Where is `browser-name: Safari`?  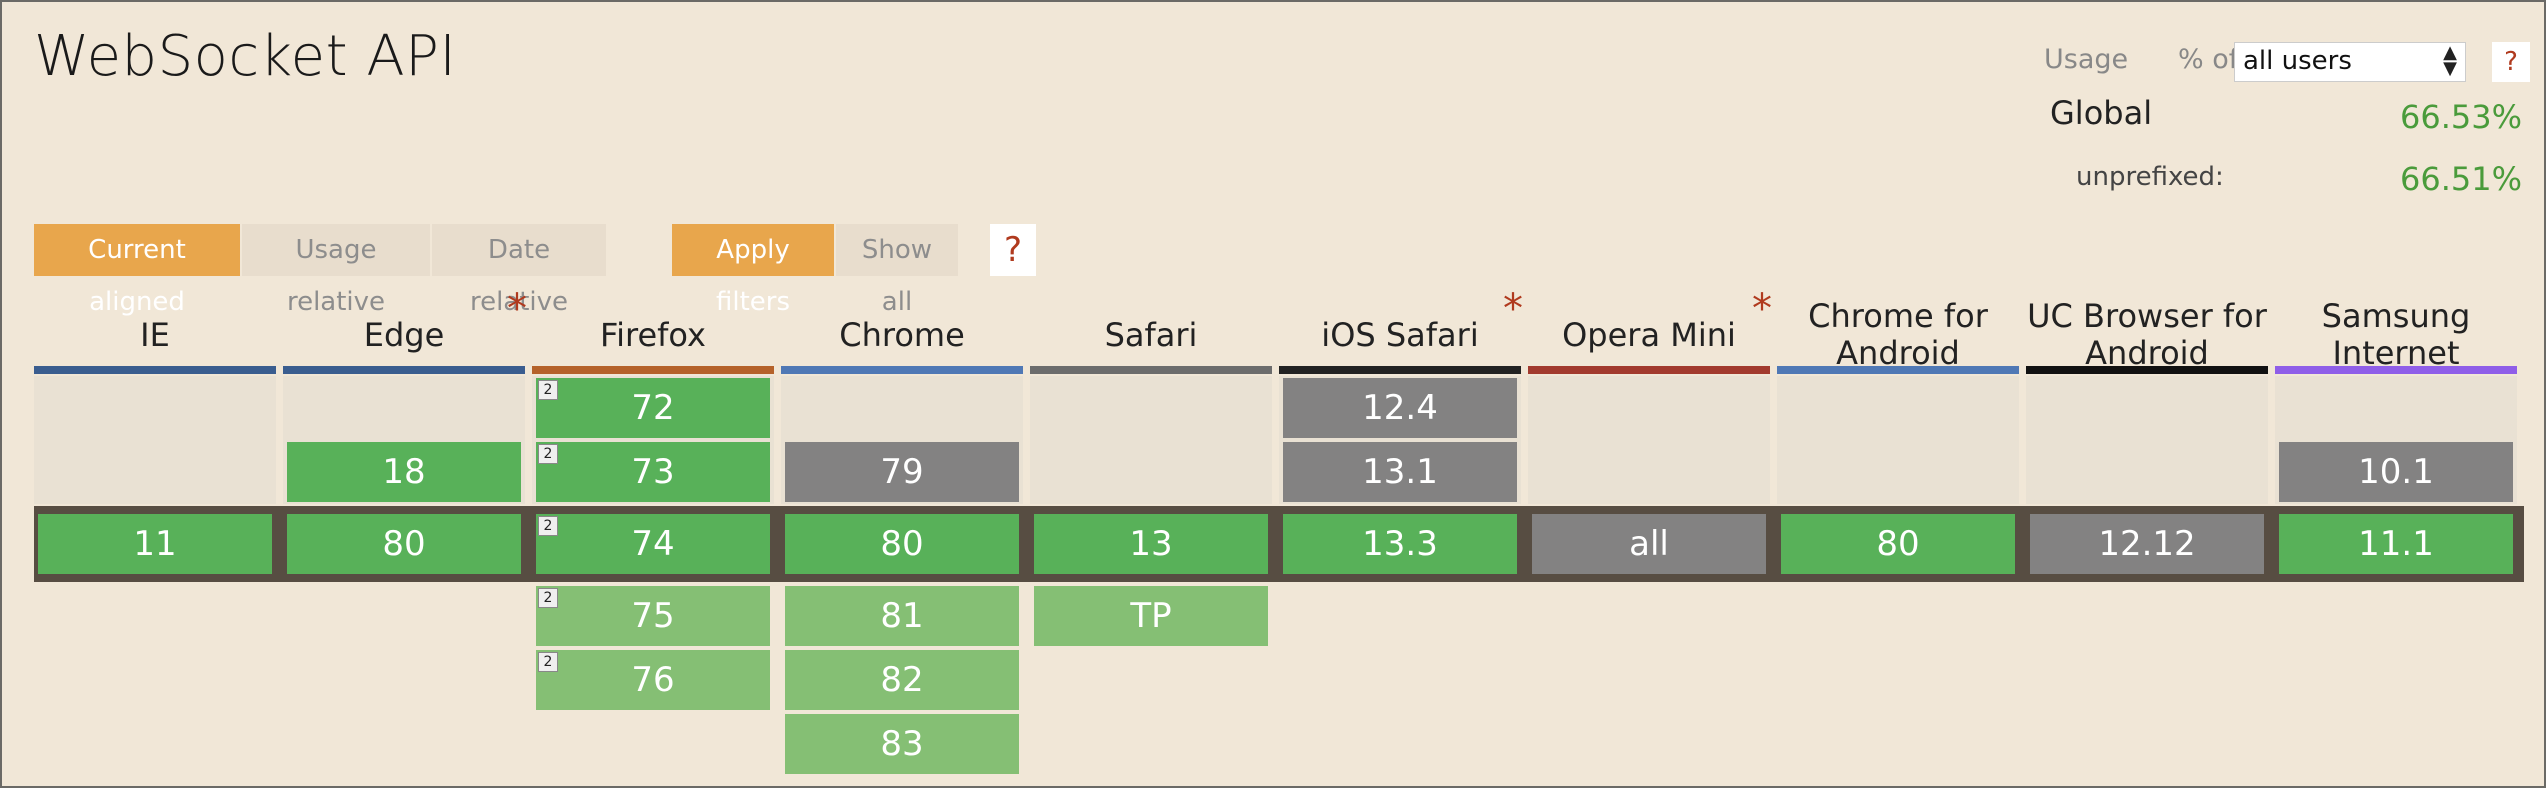 browser-name: Safari is located at coordinates (1151, 334).